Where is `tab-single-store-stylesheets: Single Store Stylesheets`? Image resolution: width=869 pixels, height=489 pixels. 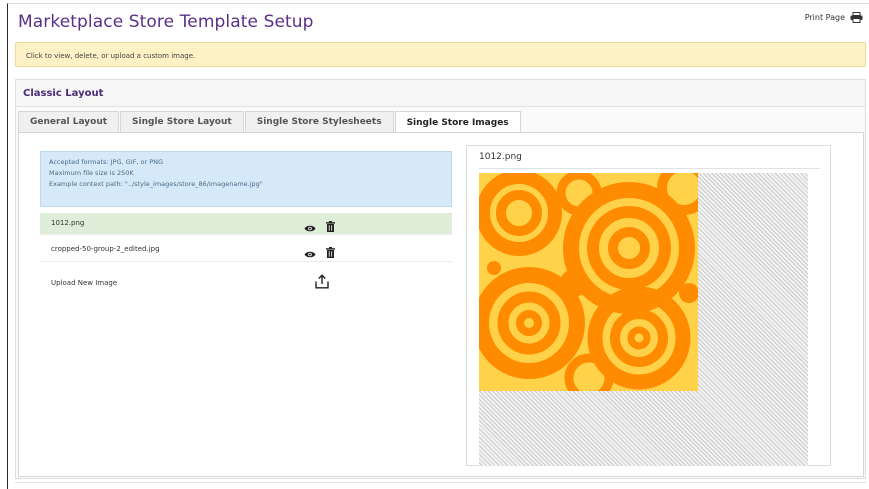 tab-single-store-stylesheets: Single Store Stylesheets is located at coordinates (319, 121).